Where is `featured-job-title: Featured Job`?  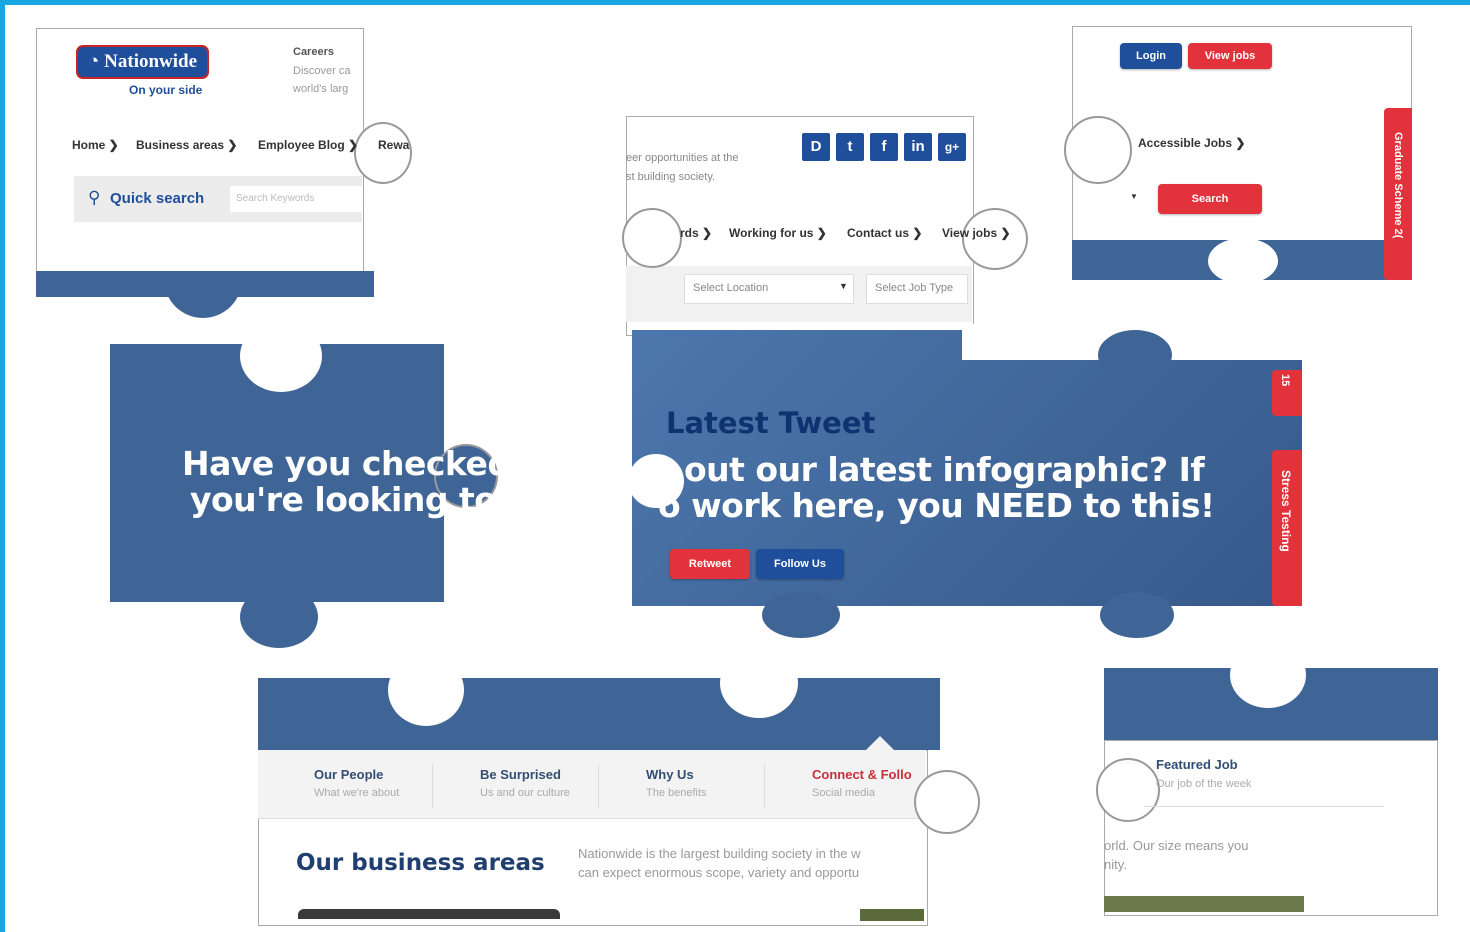
featured-job-title: Featured Job is located at coordinates (1197, 764).